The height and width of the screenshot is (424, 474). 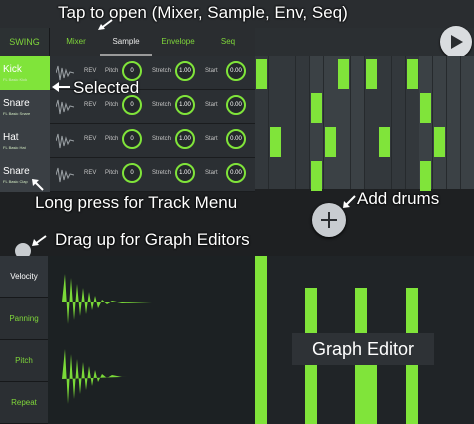 I want to click on track-sample-name: FL Basic Clap, so click(x=15, y=181).